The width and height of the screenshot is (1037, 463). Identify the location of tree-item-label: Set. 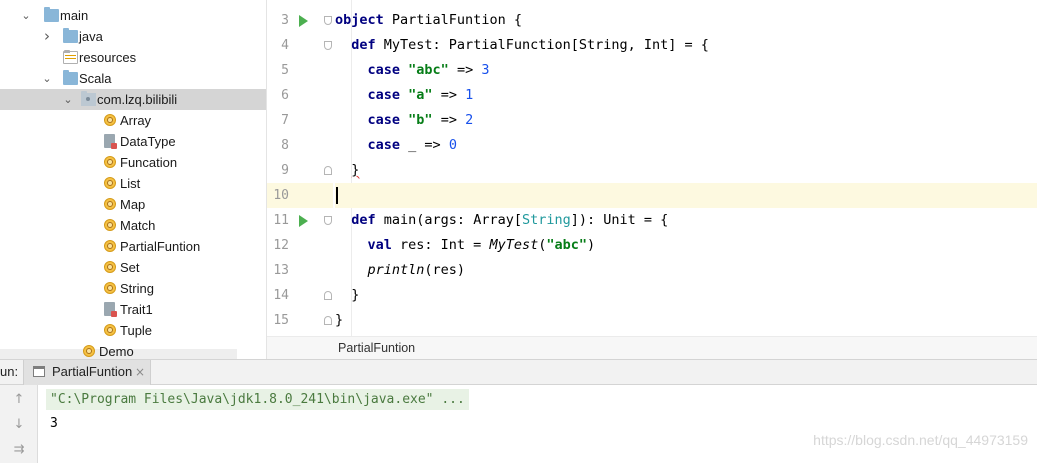
(130, 267).